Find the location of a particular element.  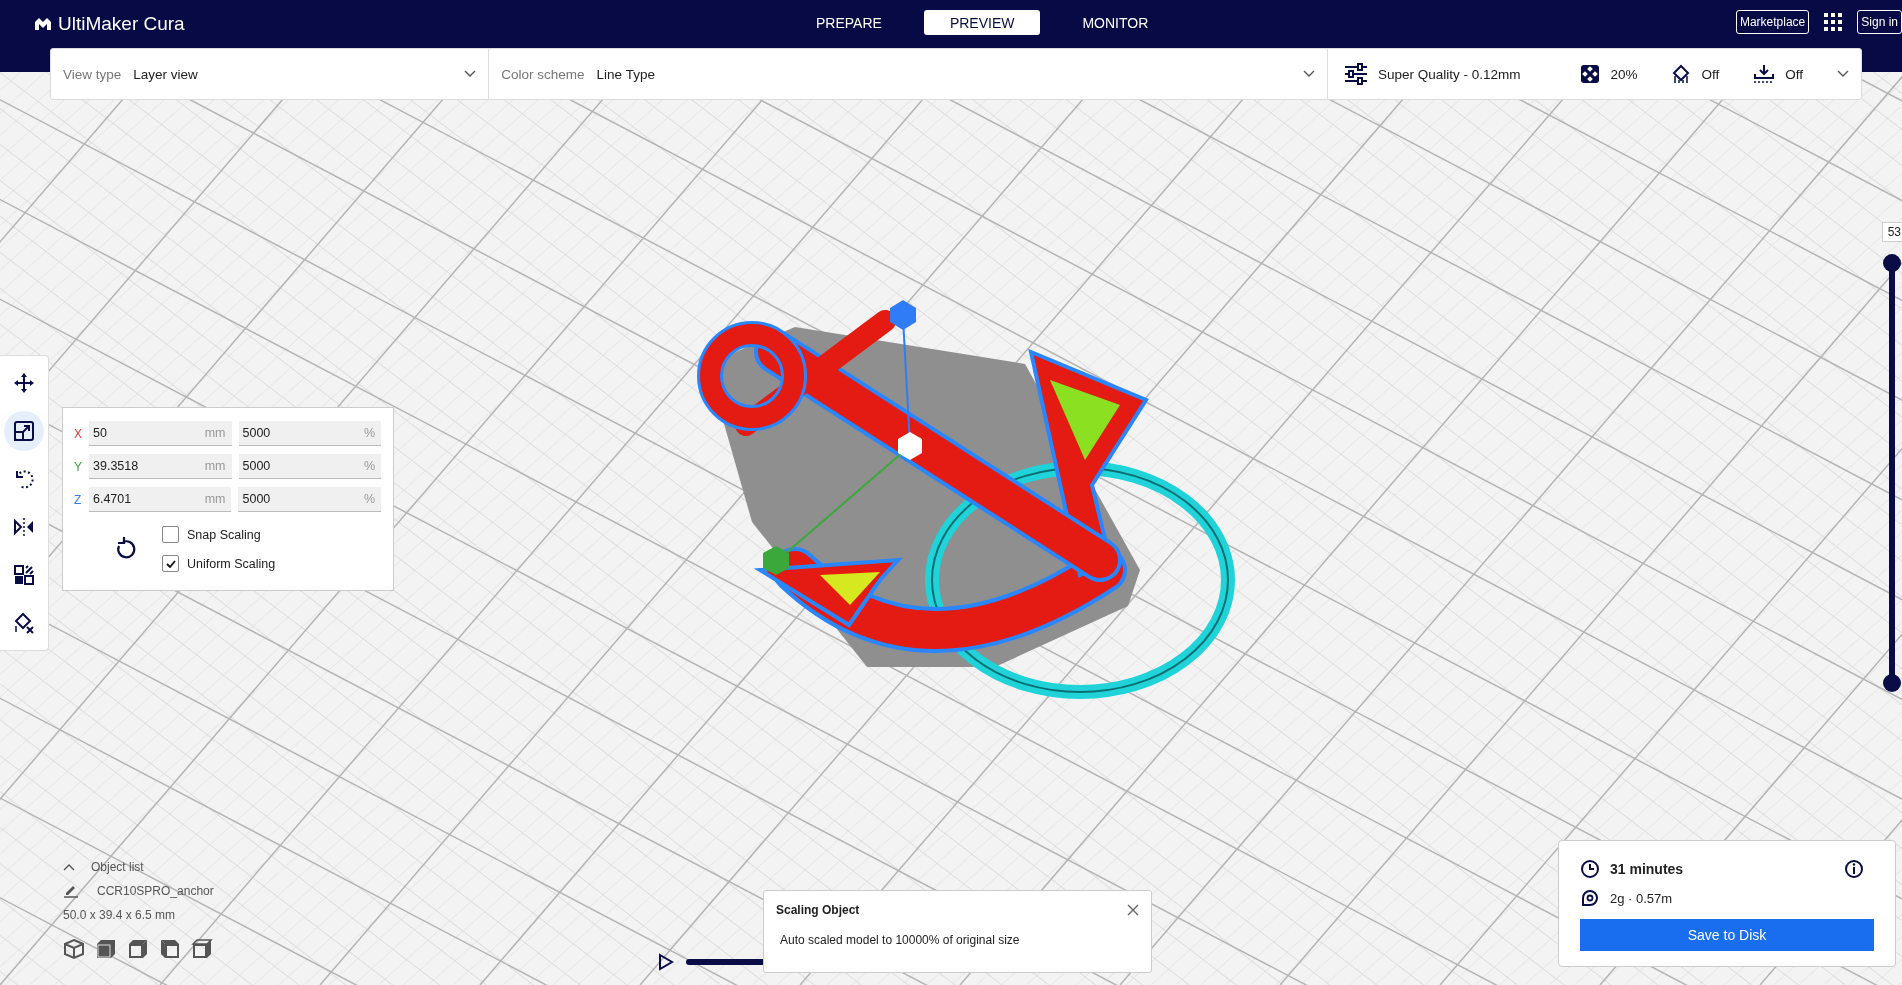

checkbox-label: Snap Scaling is located at coordinates (224, 534).